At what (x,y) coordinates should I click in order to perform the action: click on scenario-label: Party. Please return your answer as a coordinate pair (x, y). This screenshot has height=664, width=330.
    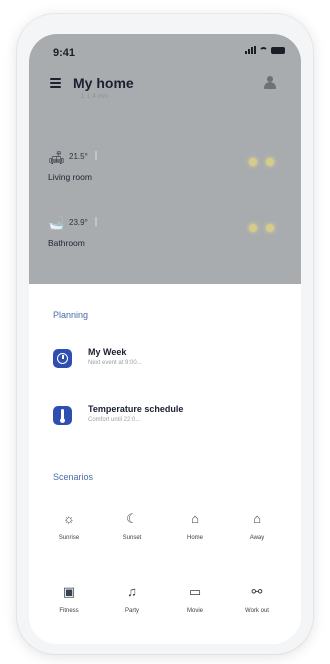
    Looking at the image, I should click on (131, 611).